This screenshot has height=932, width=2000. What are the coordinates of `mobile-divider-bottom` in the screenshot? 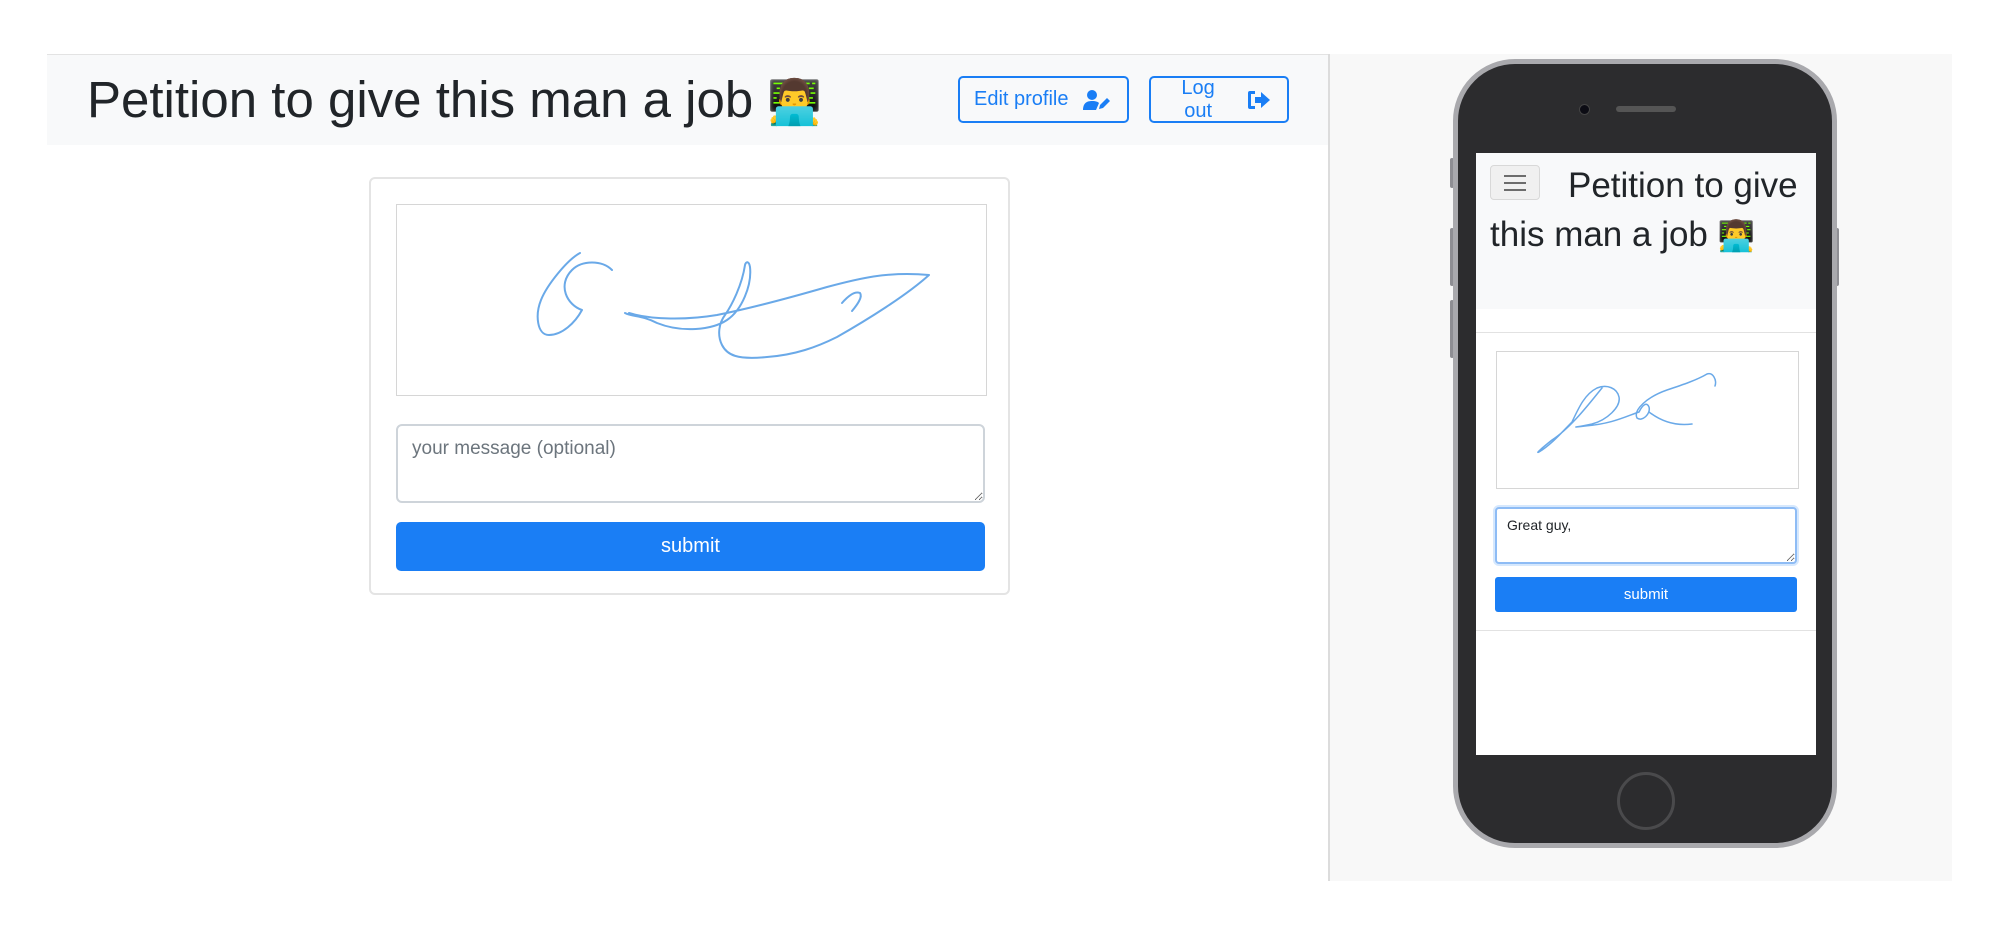 It's located at (1646, 630).